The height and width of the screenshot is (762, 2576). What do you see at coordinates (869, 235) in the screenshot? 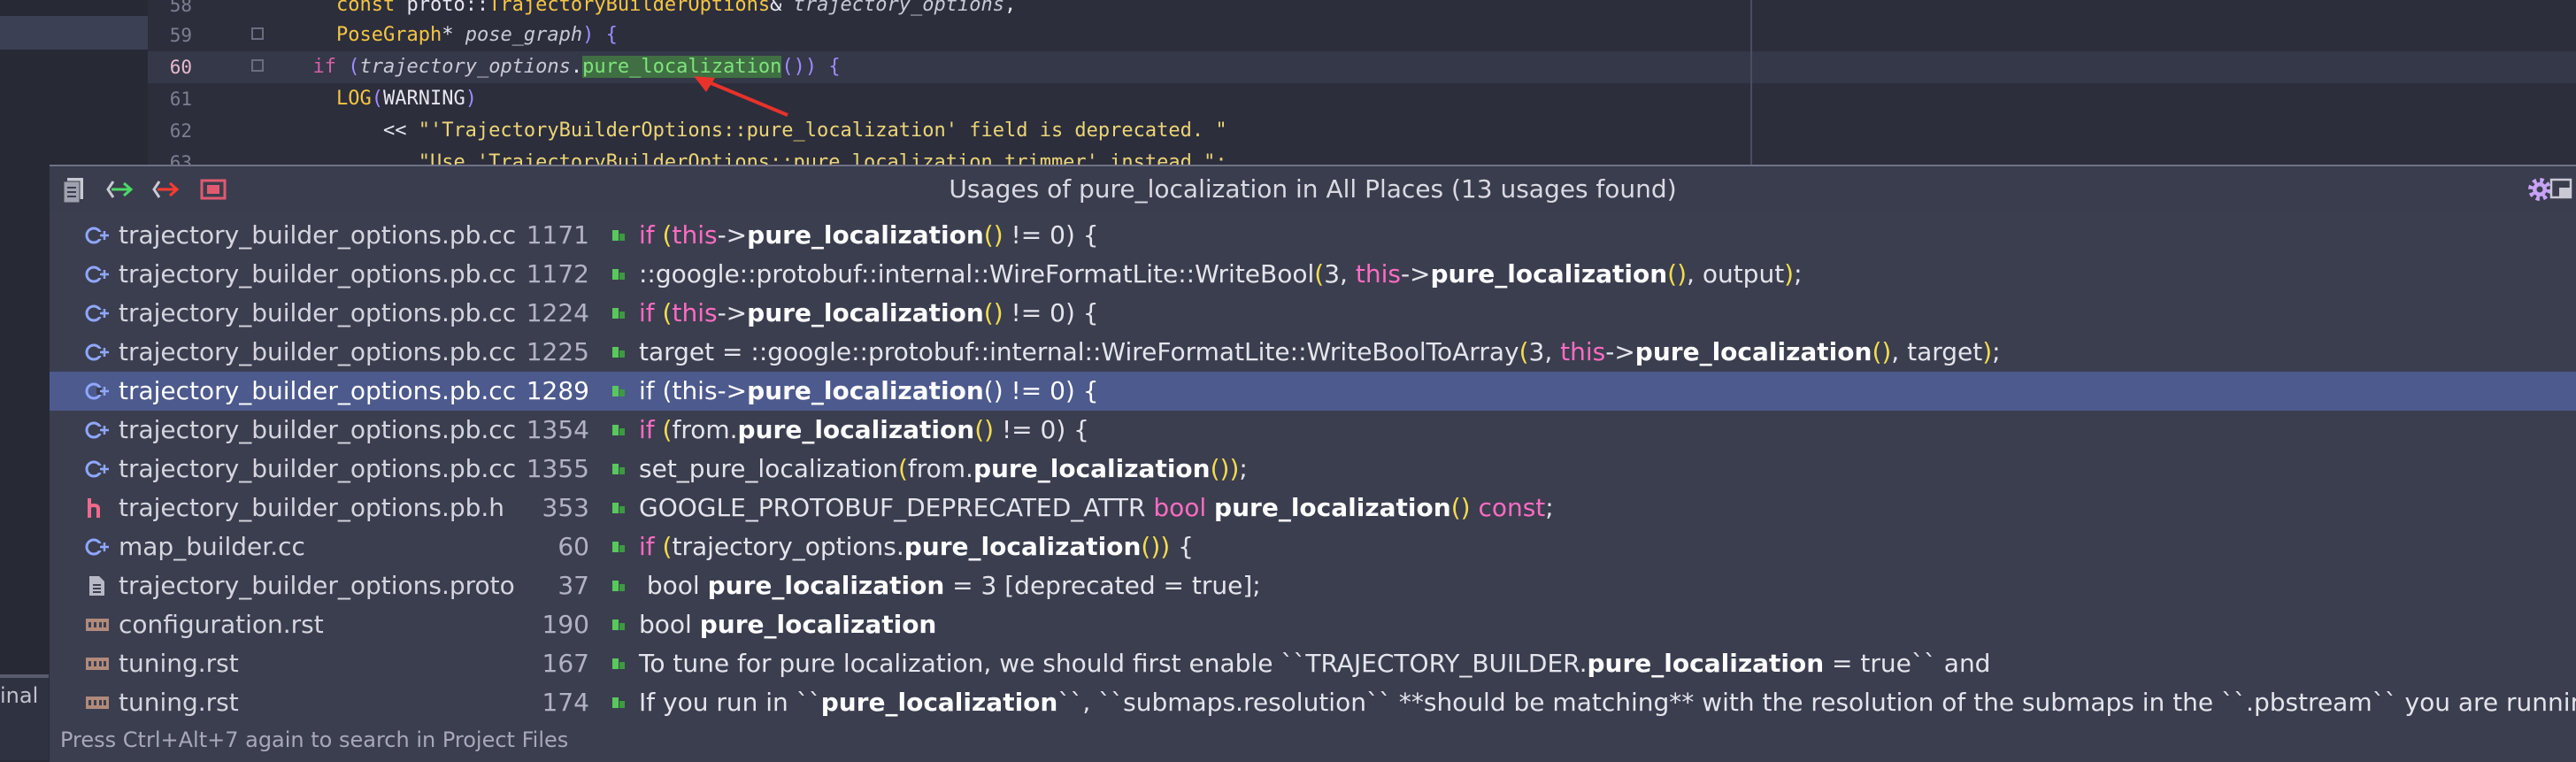
I see `usage-code-snippet: if (this->pure_localization() != 0) {` at bounding box center [869, 235].